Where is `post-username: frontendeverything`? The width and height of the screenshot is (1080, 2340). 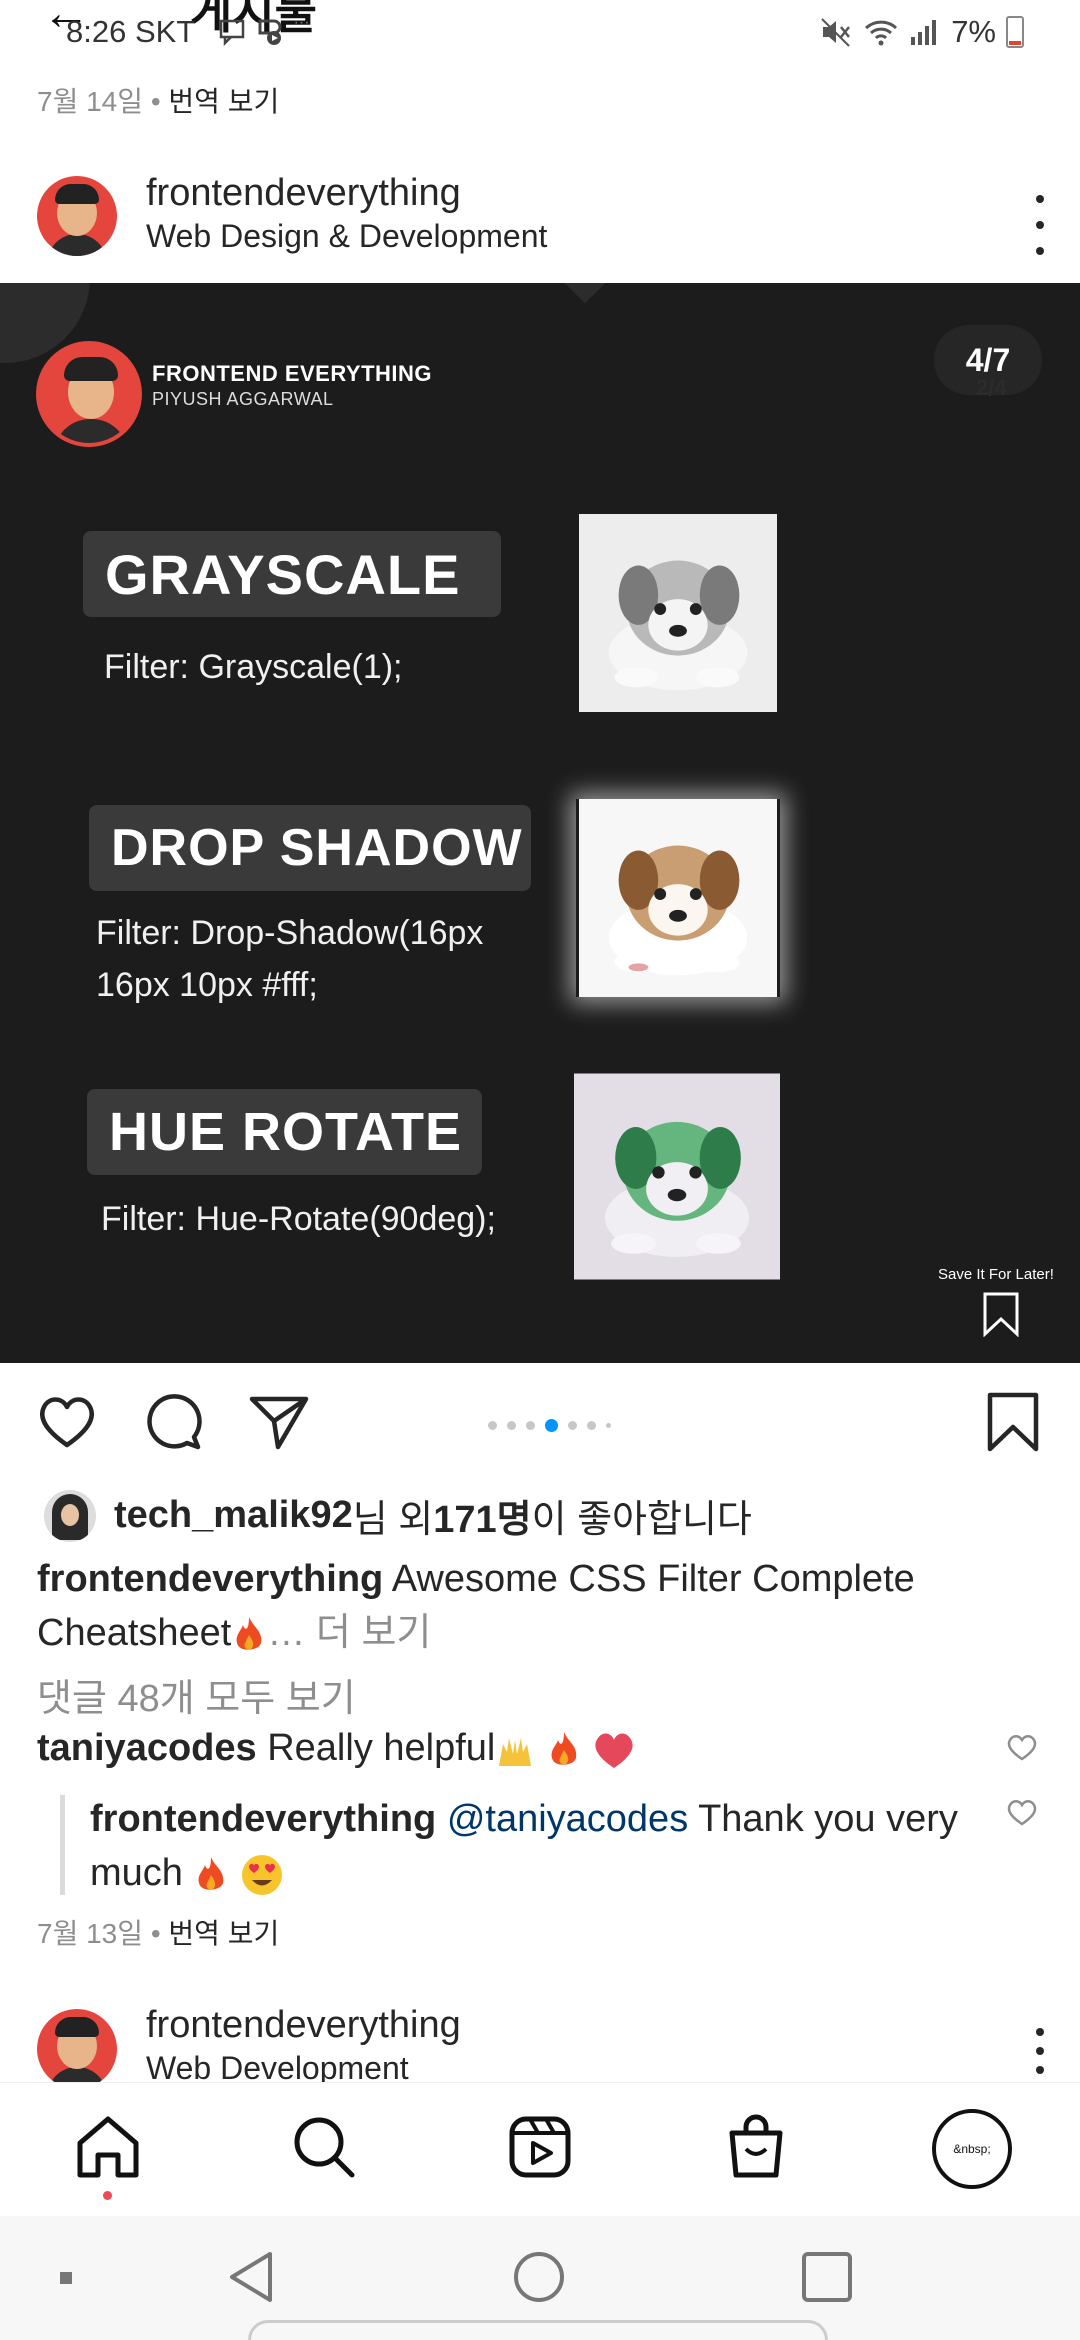
post-username: frontendeverything is located at coordinates (303, 193).